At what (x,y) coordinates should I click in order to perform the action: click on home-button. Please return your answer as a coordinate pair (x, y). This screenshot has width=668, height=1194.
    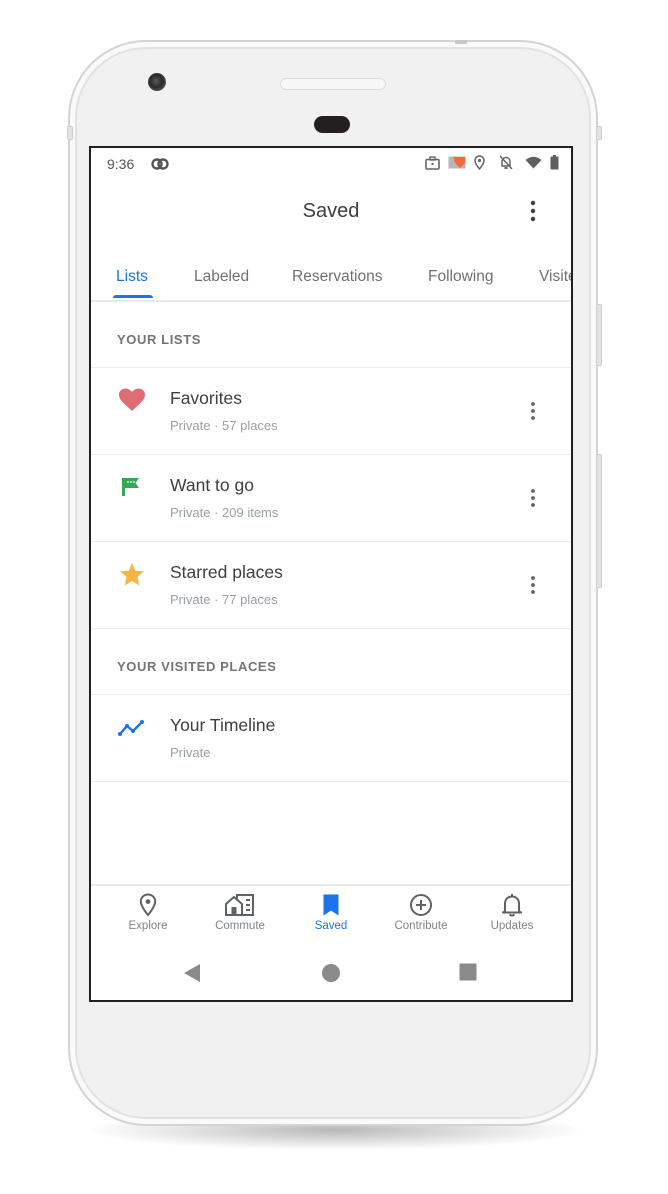
    Looking at the image, I should click on (331, 975).